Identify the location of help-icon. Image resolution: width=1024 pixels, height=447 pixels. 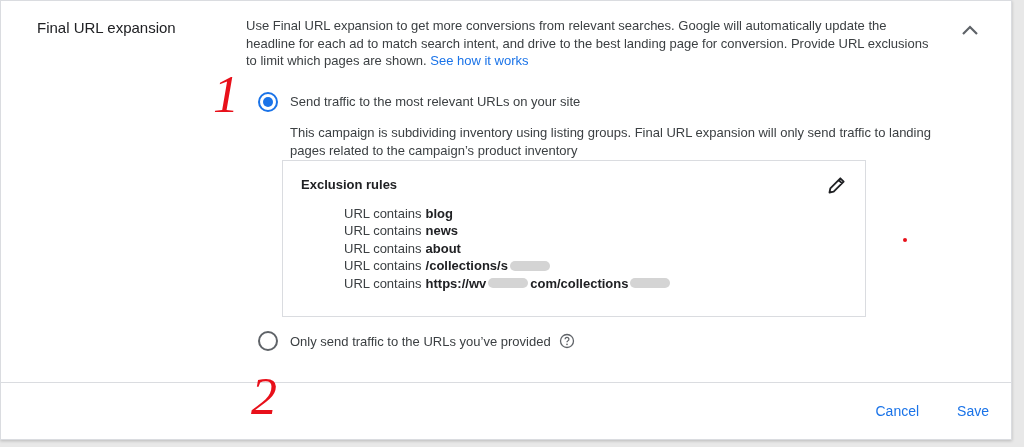
(566, 341).